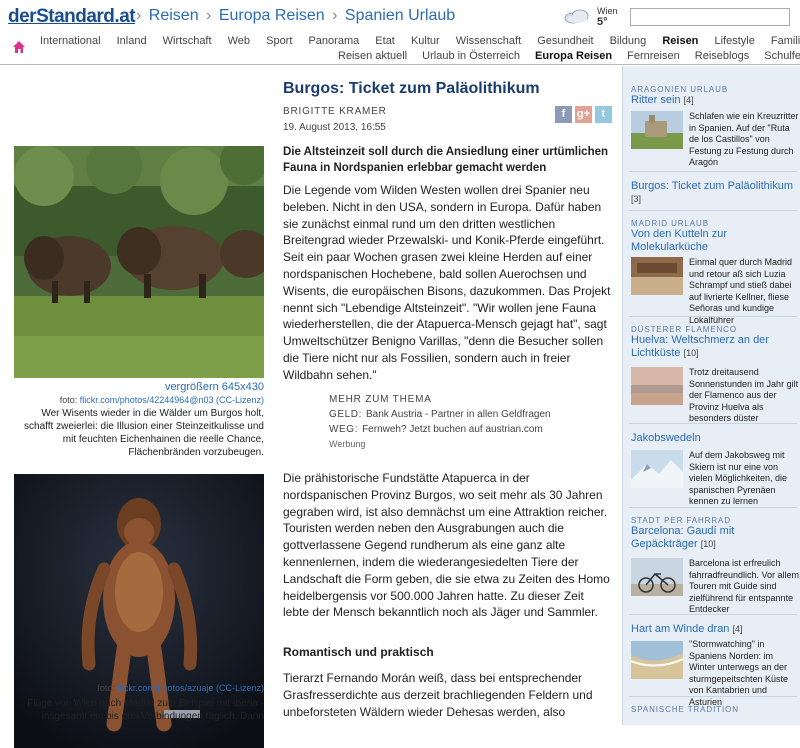  I want to click on nav-item-international: International, so click(70, 41).